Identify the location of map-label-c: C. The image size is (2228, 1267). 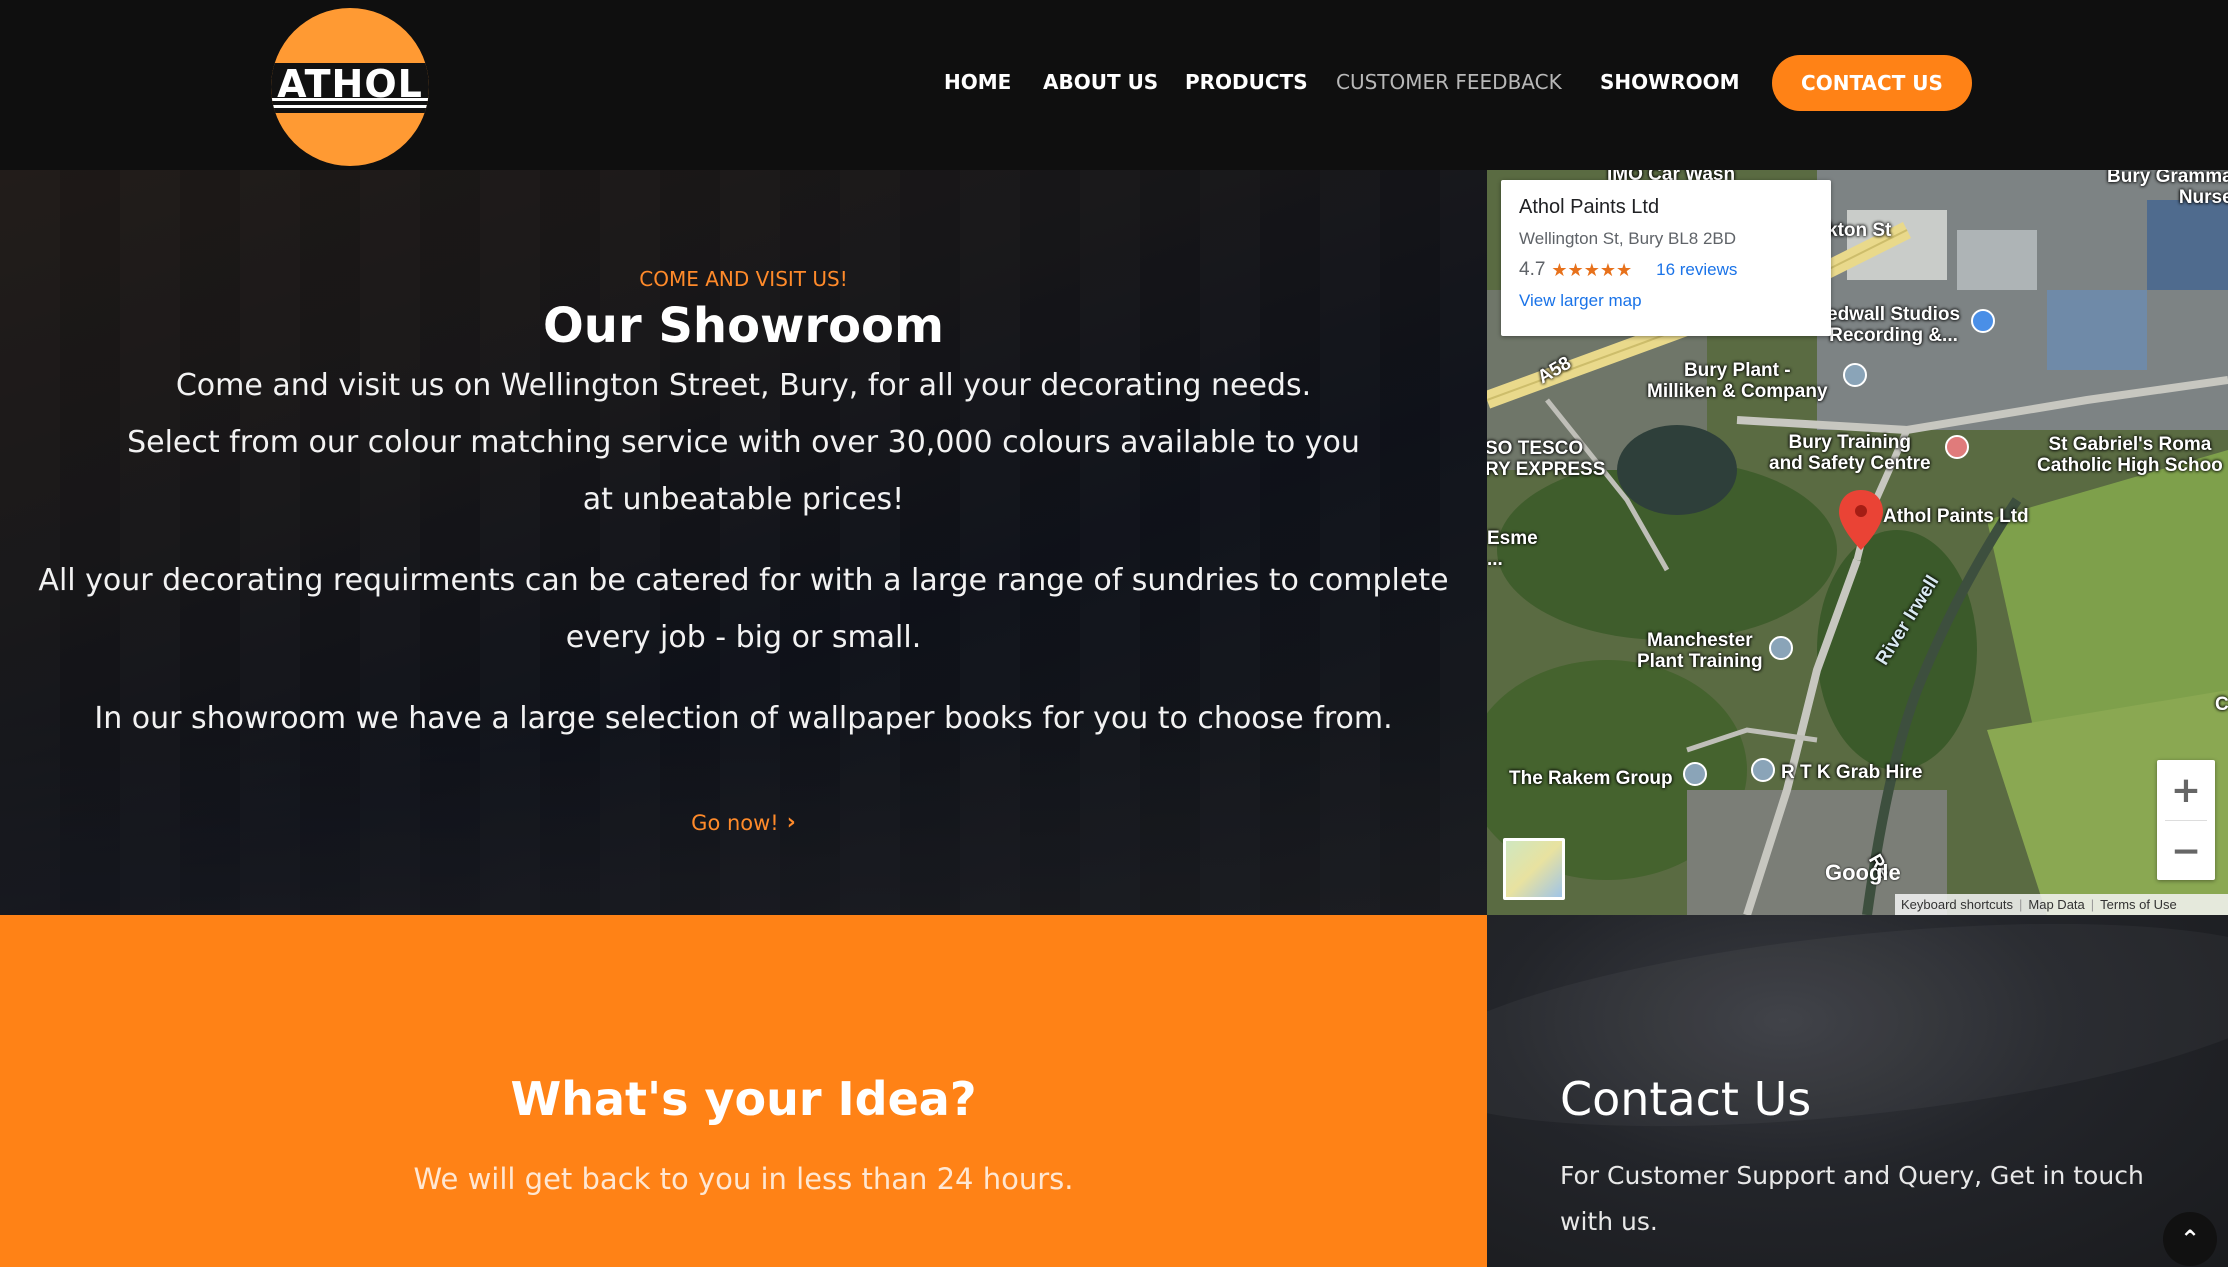
(2221, 704).